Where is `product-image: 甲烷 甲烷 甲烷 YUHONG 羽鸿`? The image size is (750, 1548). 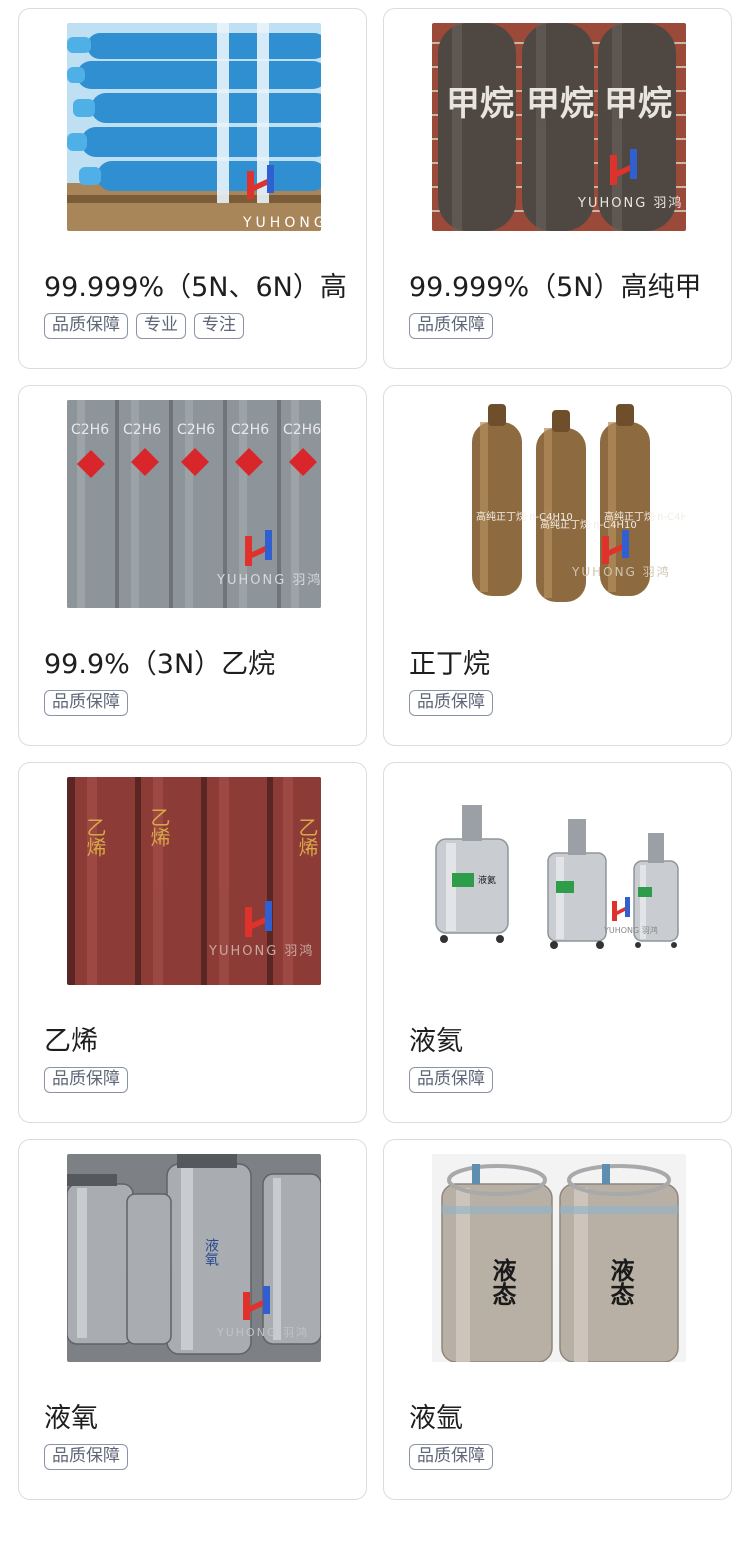
product-image: 甲烷 甲烷 甲烷 YUHONG 羽鸿 is located at coordinates (559, 127).